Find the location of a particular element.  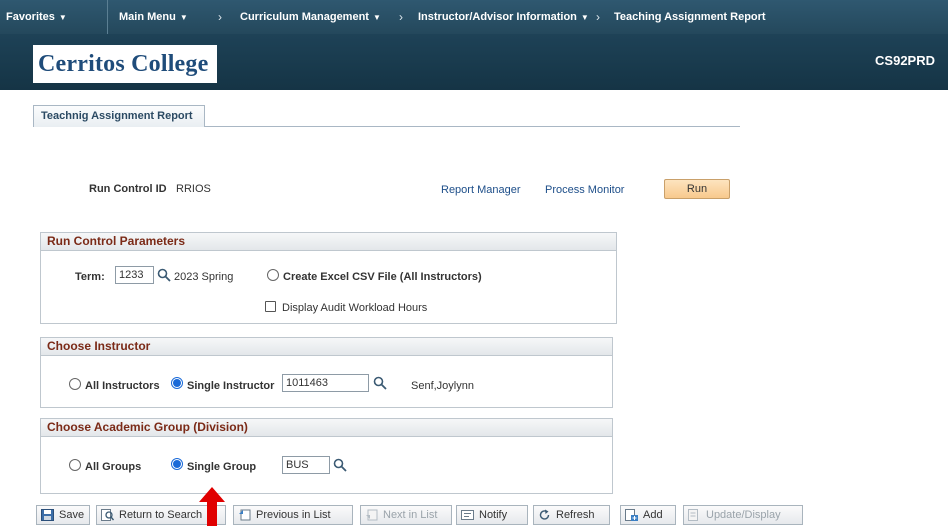

create-excel-label: Create Excel CSV File (All Instructors) is located at coordinates (382, 277).